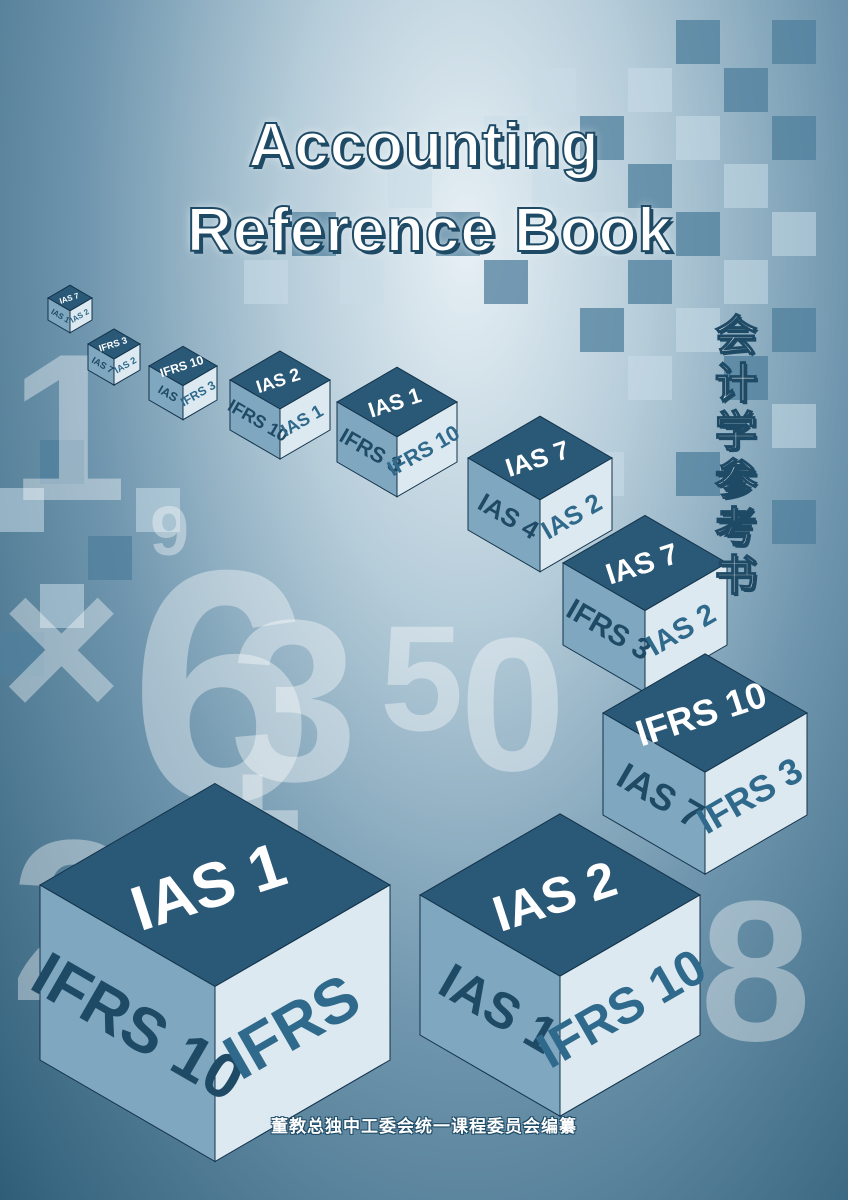  What do you see at coordinates (424, 145) in the screenshot?
I see `title-line-1: Accounting` at bounding box center [424, 145].